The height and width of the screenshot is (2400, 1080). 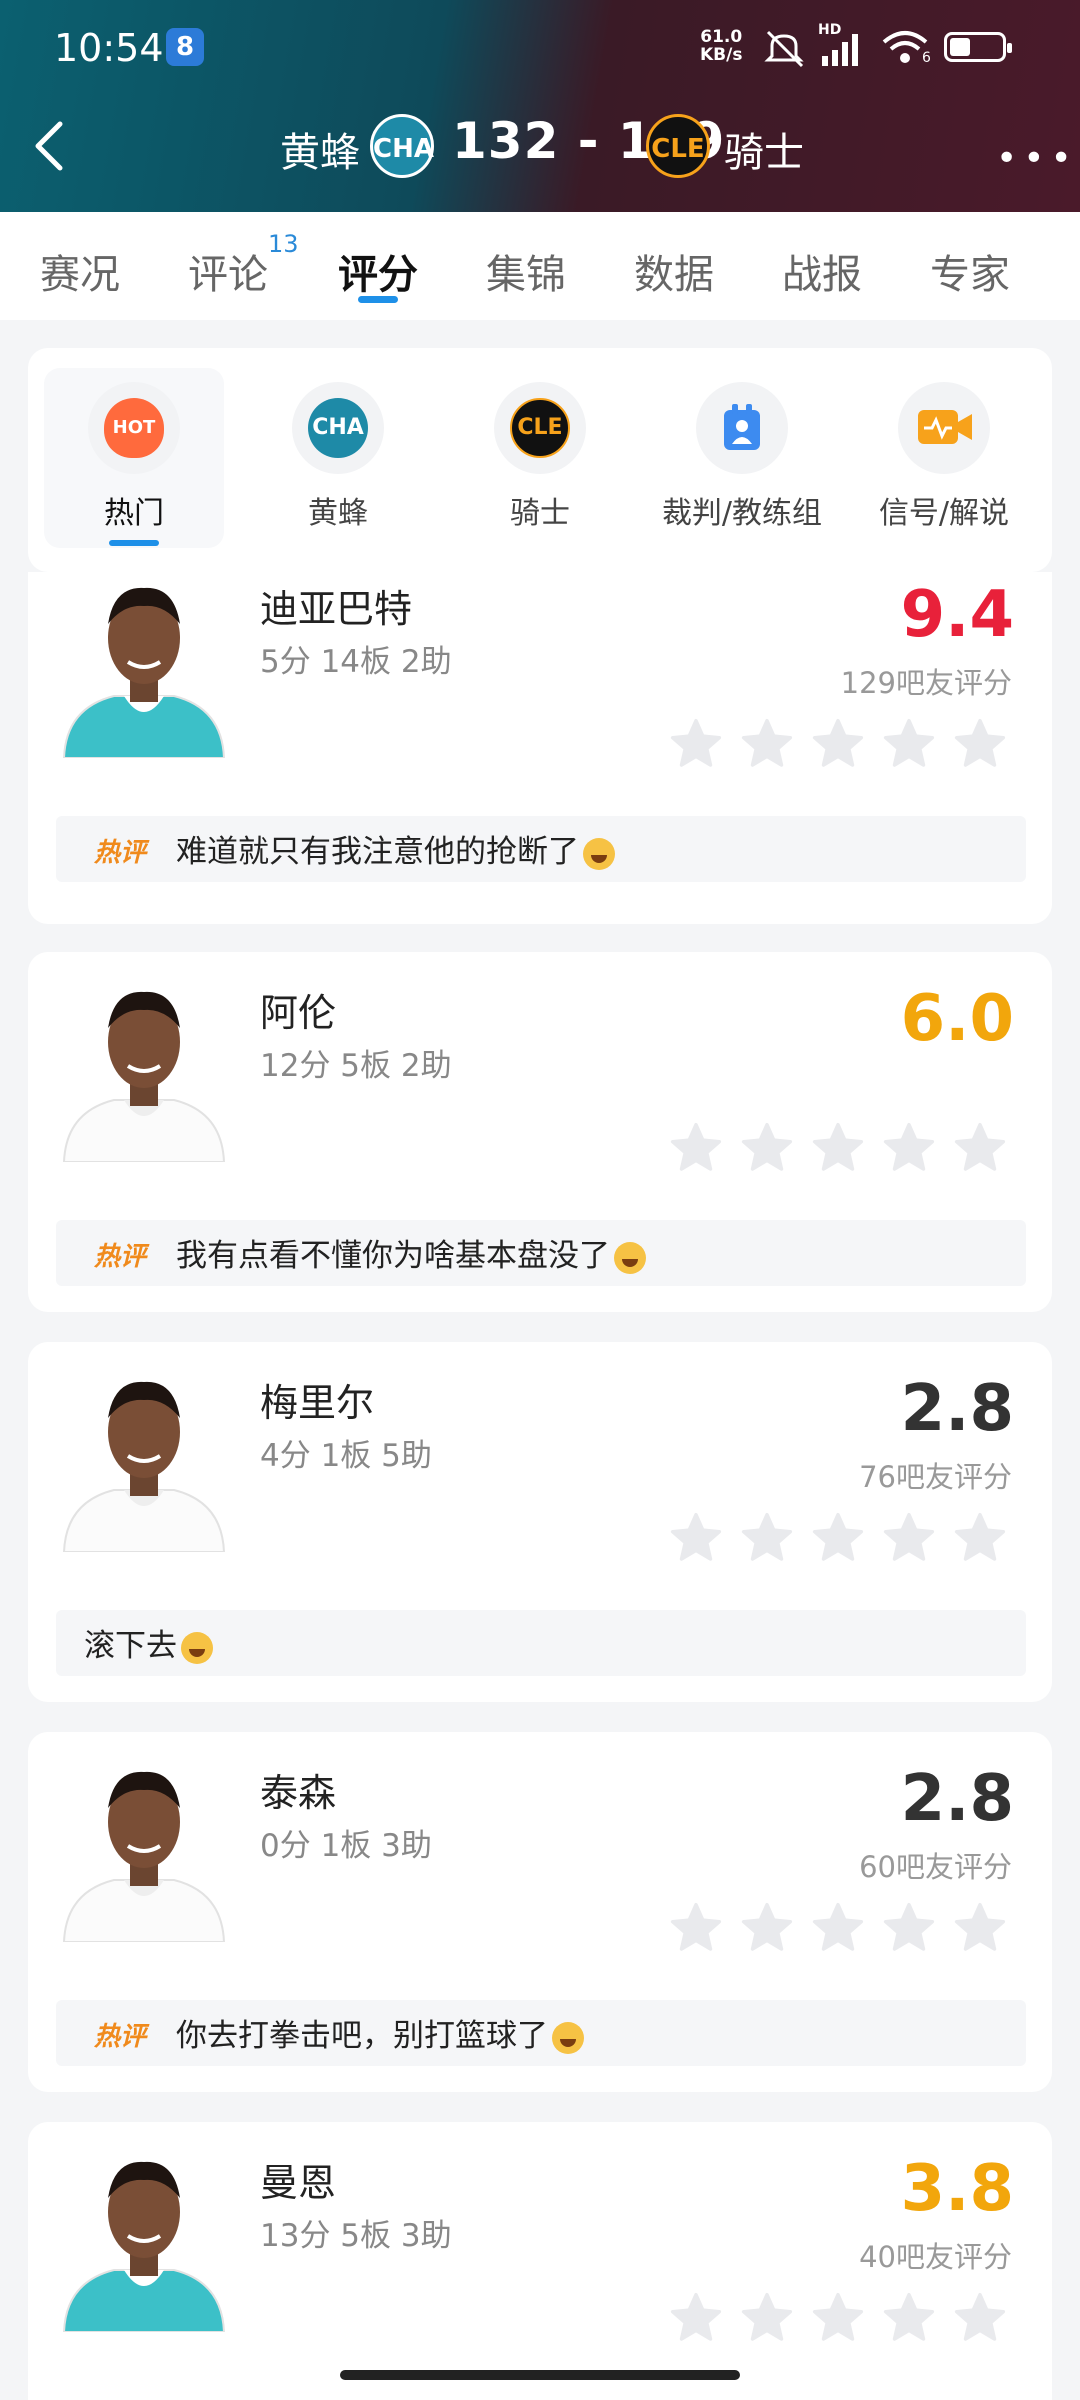 I want to click on comment-text-content: 你去打拳击吧，别打篮球了, so click(x=362, y=2036).